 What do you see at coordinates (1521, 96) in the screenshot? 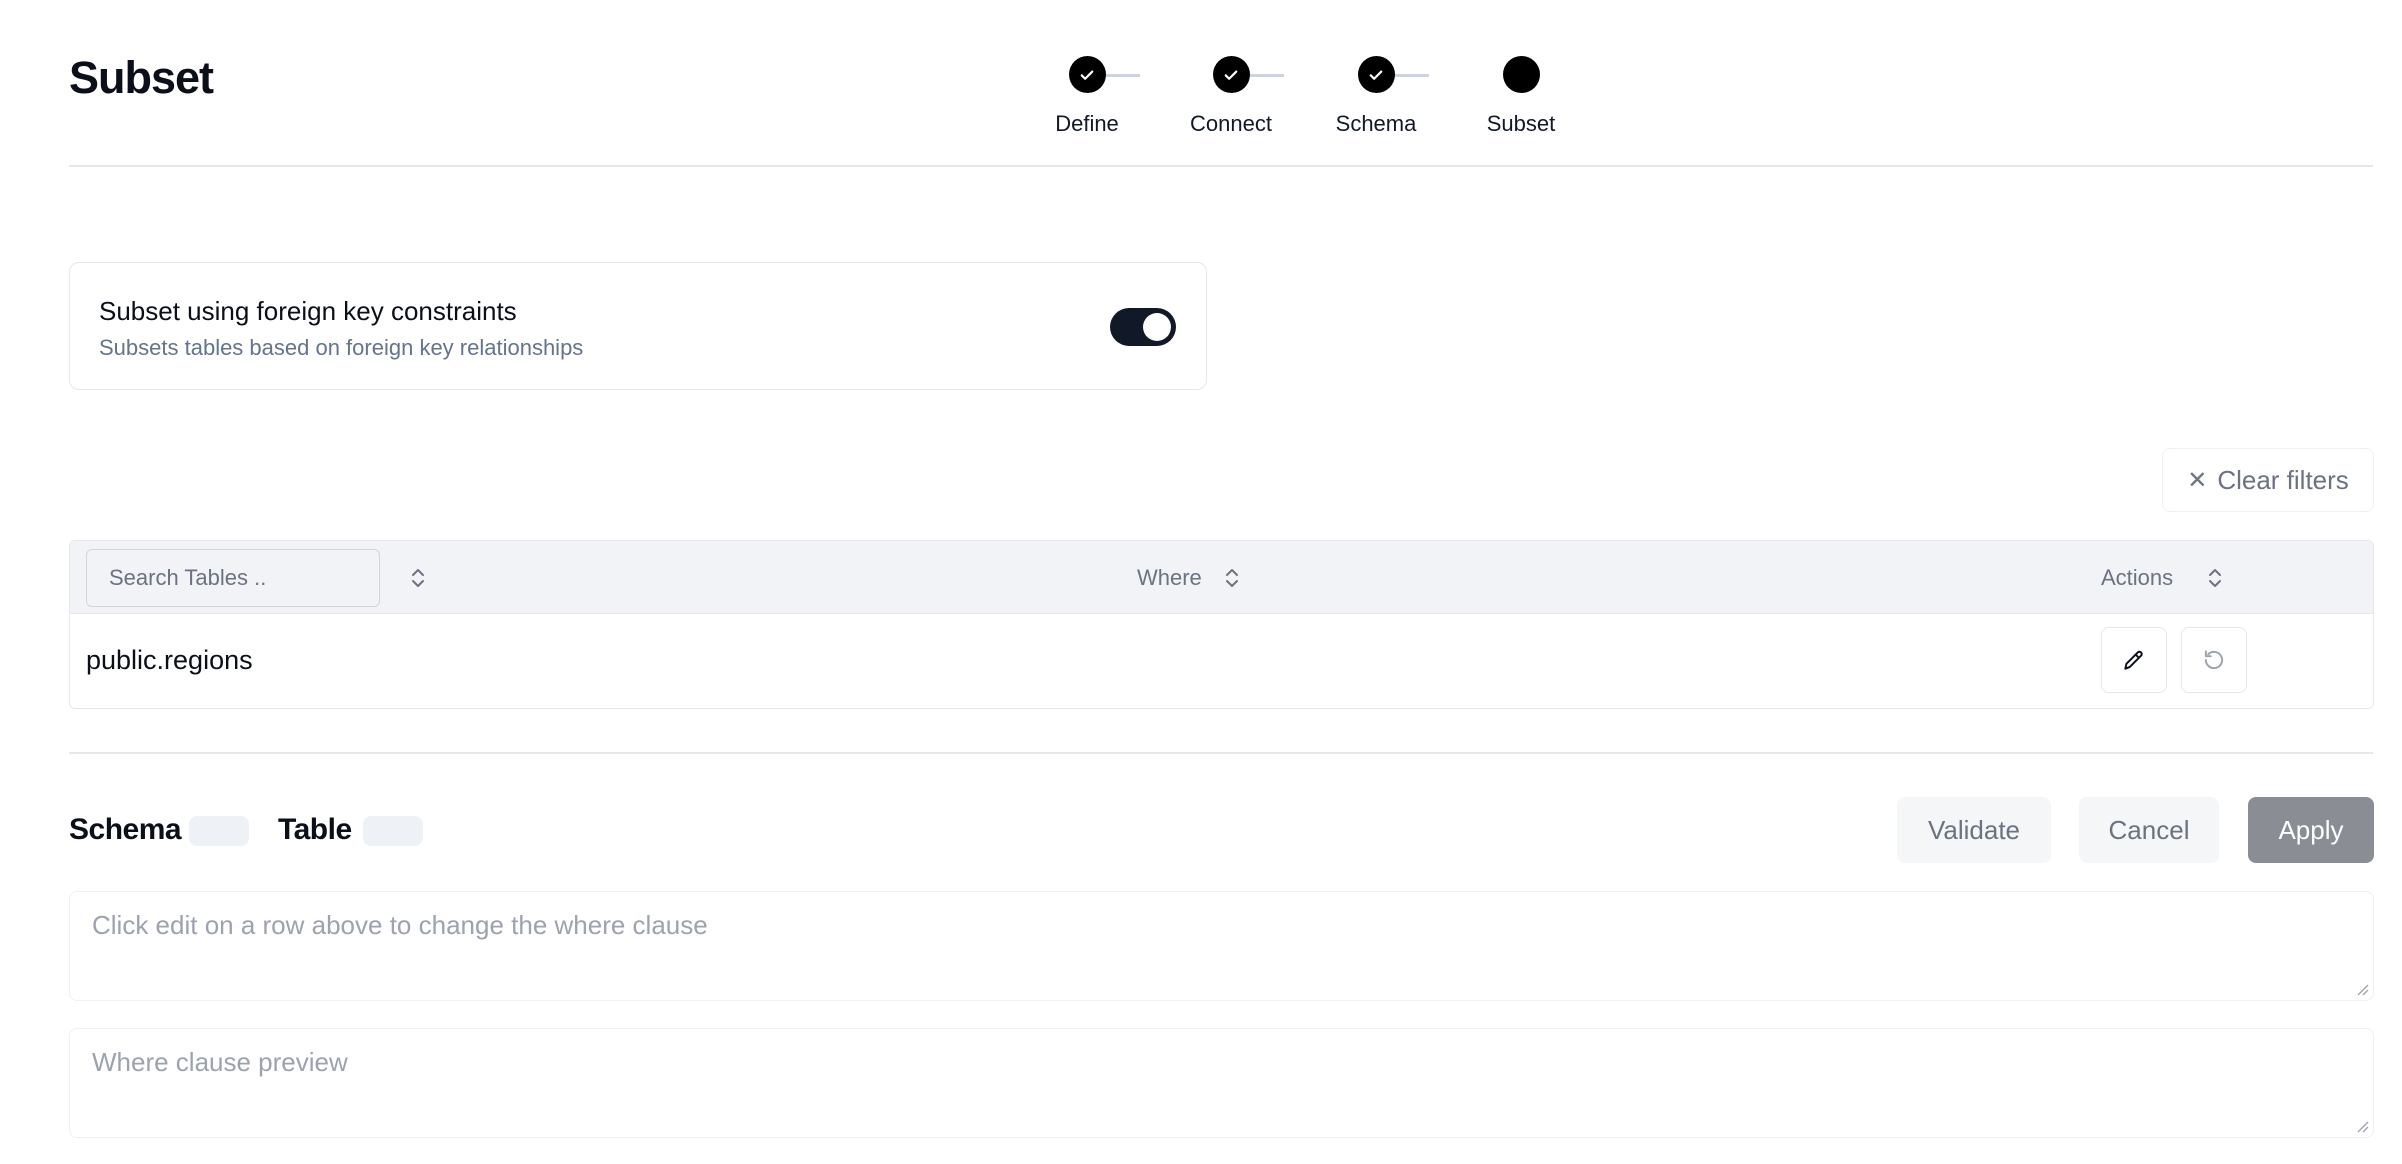
I see `step-subset: Subset` at bounding box center [1521, 96].